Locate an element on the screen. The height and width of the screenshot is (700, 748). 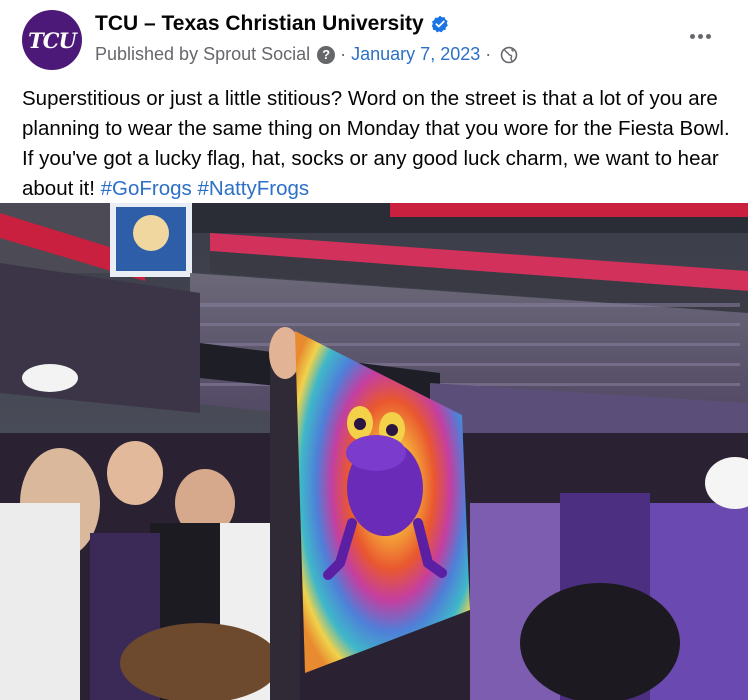
page-name: TCU – Texas Christian University is located at coordinates (259, 24).